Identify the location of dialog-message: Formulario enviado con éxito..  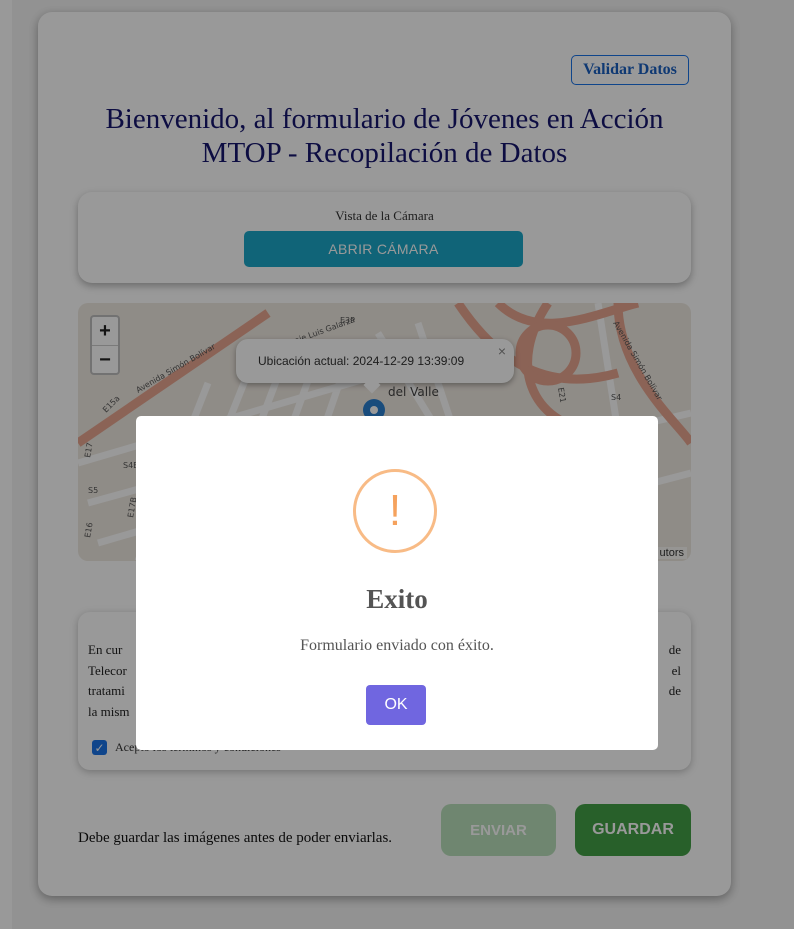
(397, 645).